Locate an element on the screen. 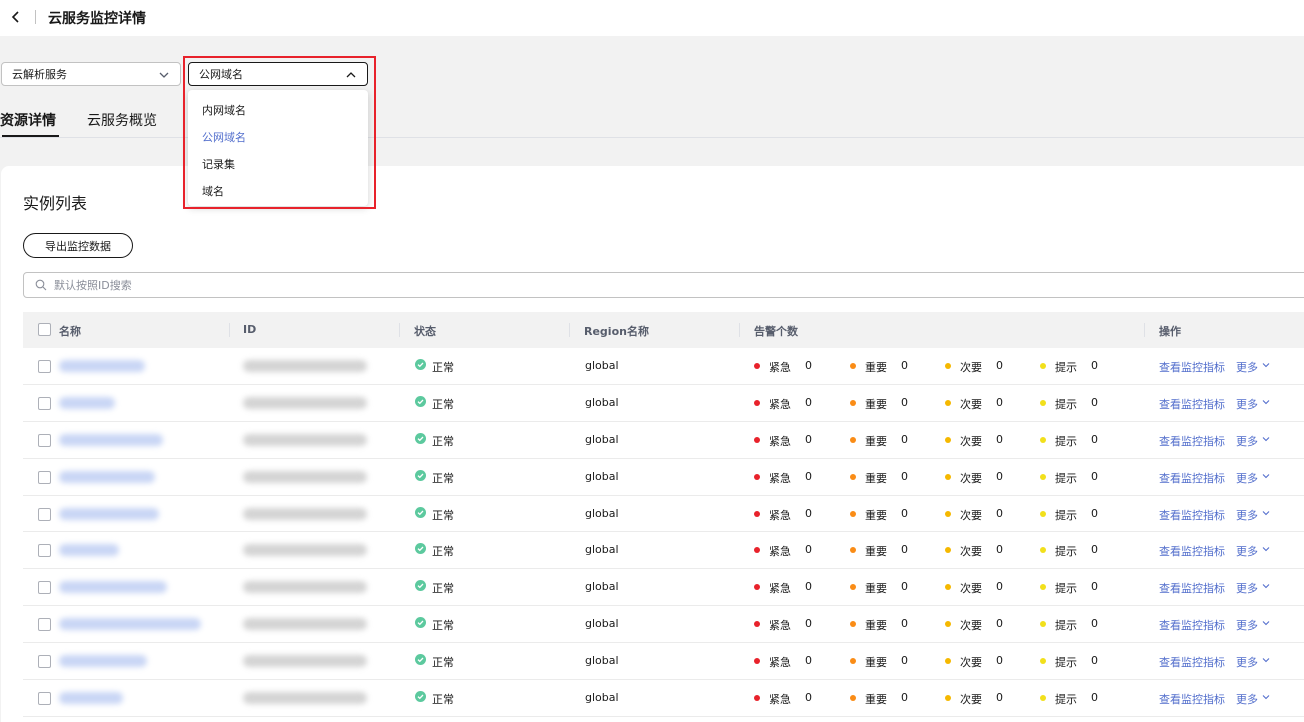  domain-type-select: 公网域名 is located at coordinates (278, 74).